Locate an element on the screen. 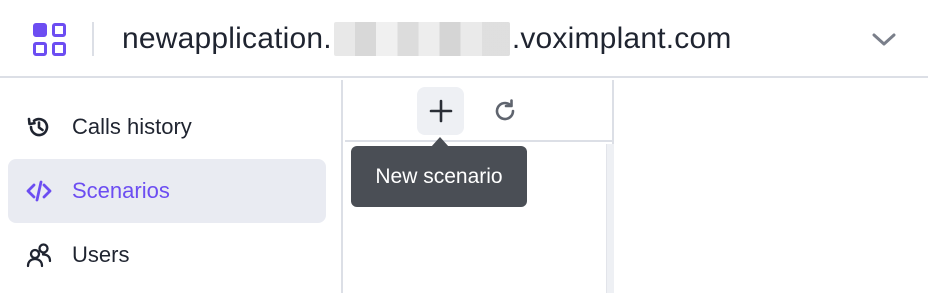  code-icon is located at coordinates (39, 191).